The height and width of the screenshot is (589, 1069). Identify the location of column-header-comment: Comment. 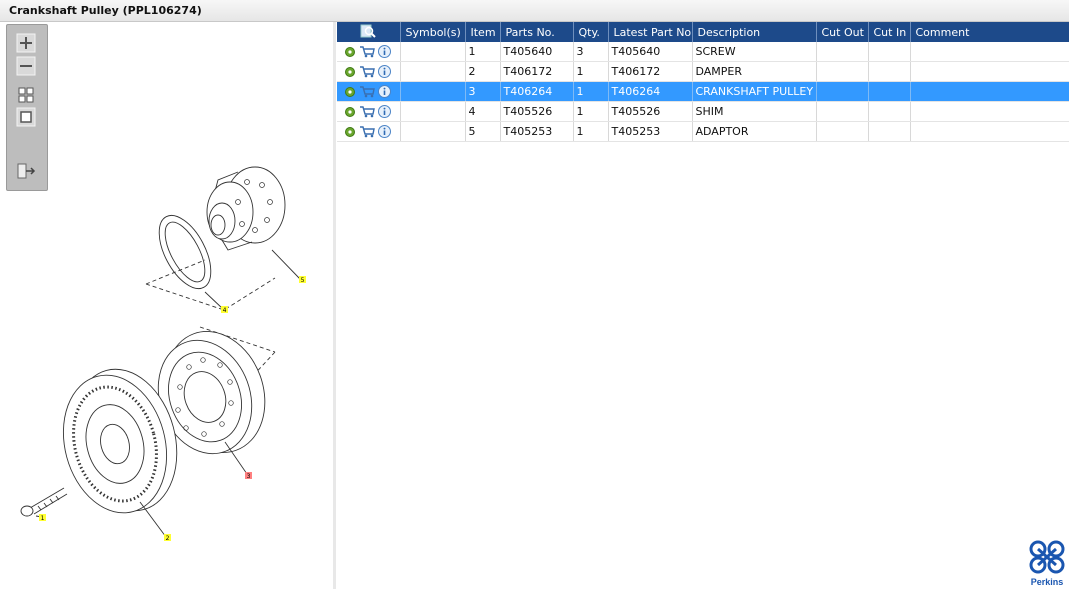
(989, 32).